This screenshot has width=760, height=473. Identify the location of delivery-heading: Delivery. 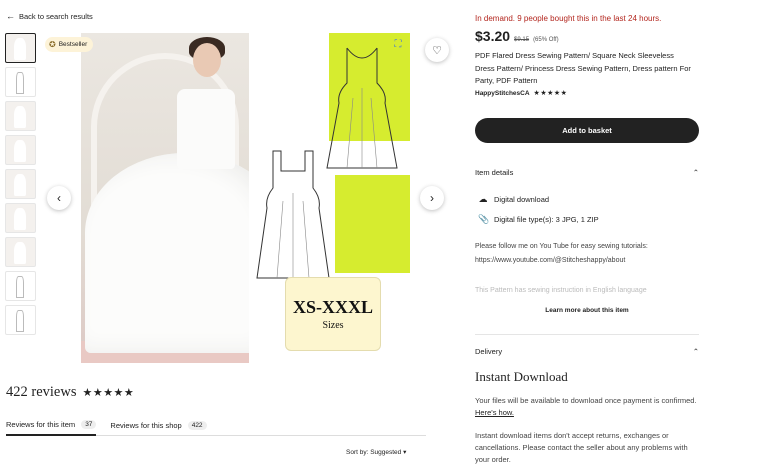
(489, 351).